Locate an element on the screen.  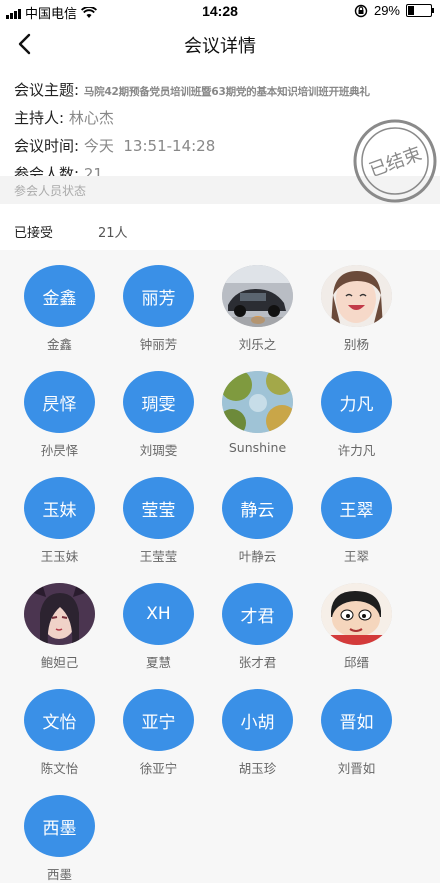
attendee-avatar: 西墨 is located at coordinates (59, 826).